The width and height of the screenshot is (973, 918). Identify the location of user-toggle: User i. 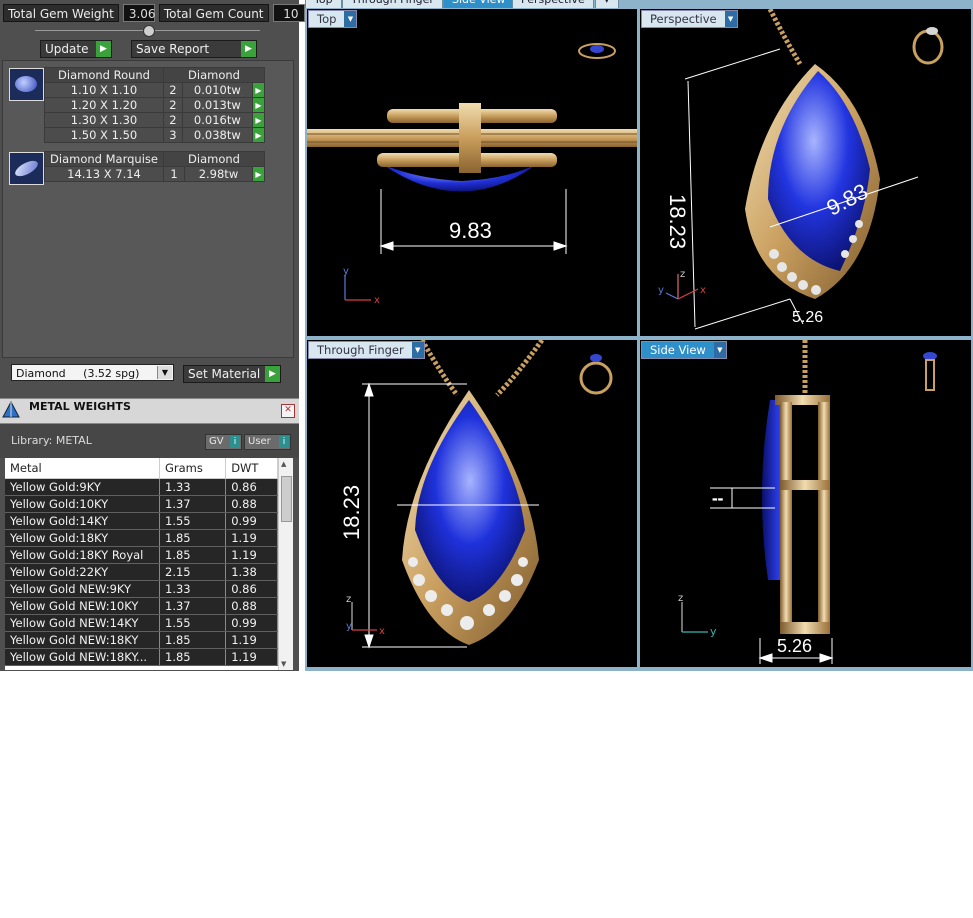
(267, 442).